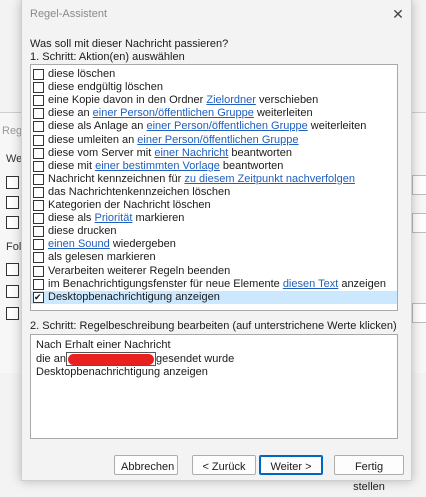  Describe the element at coordinates (14, 159) in the screenshot. I see `background-label-1: We` at that location.